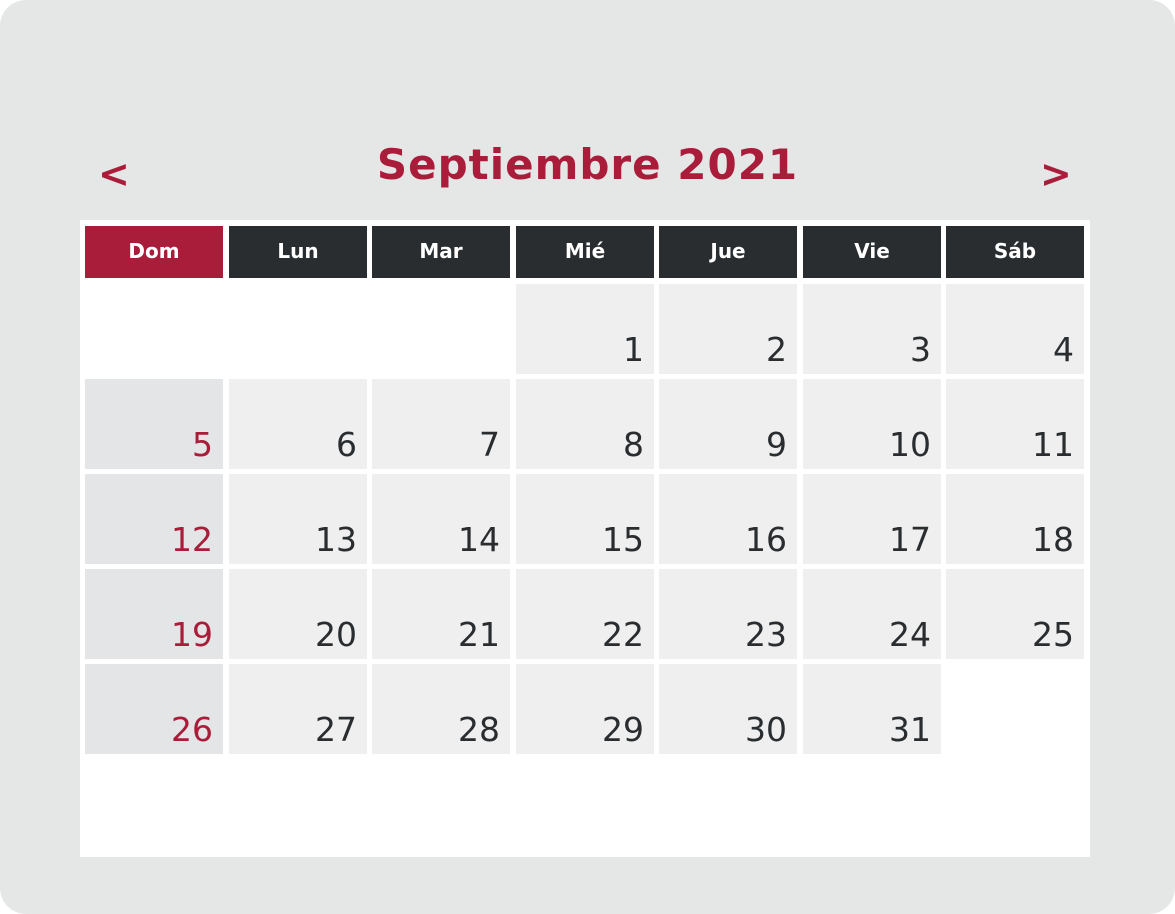 The width and height of the screenshot is (1175, 914). I want to click on day-cell: 14, so click(441, 519).